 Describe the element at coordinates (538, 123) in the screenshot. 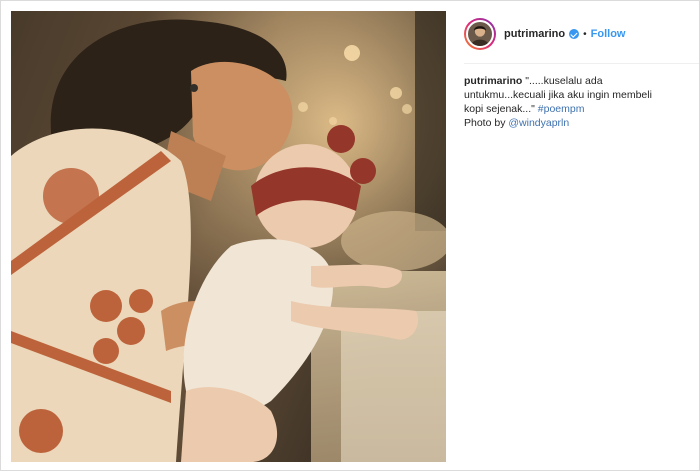

I see `photo-credit-link: @windyaprln` at that location.